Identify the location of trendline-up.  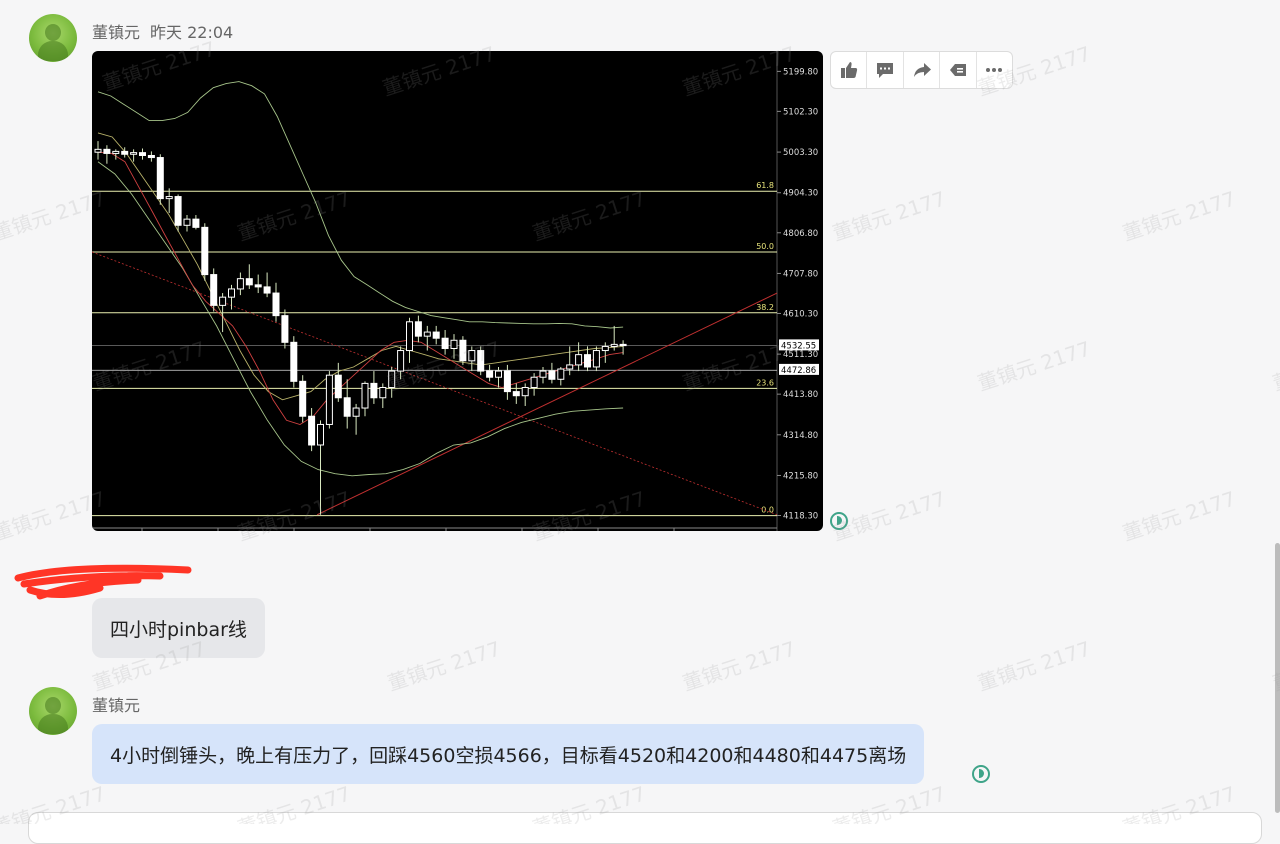
(547, 404).